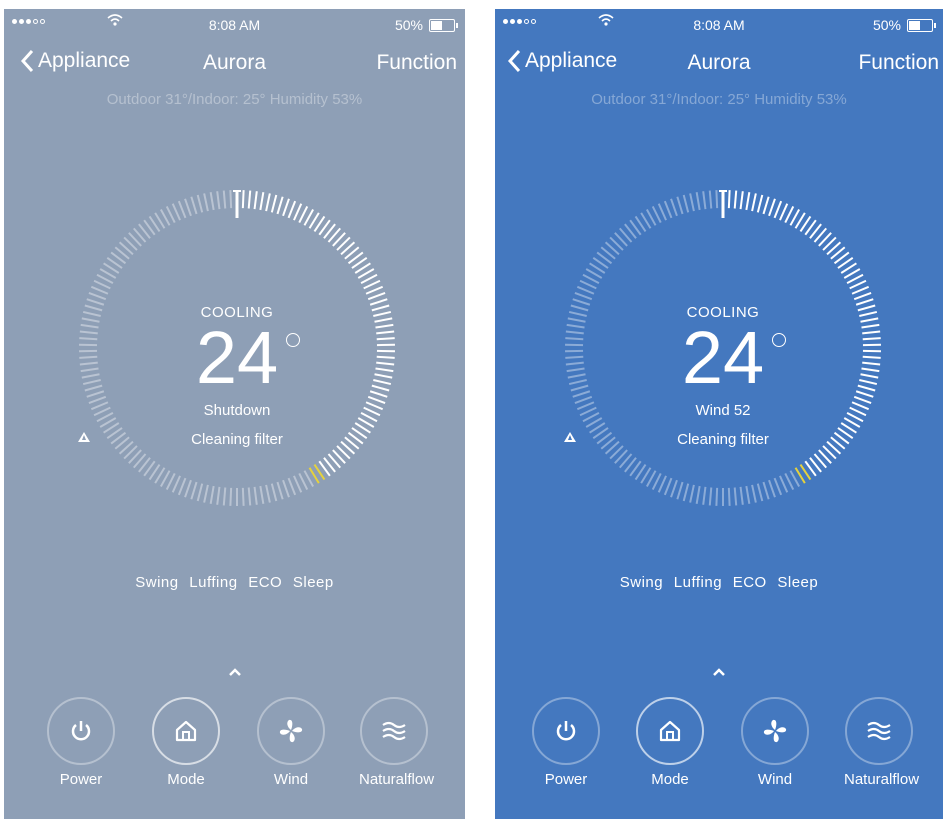  Describe the element at coordinates (293, 340) in the screenshot. I see `degree-icon` at that location.